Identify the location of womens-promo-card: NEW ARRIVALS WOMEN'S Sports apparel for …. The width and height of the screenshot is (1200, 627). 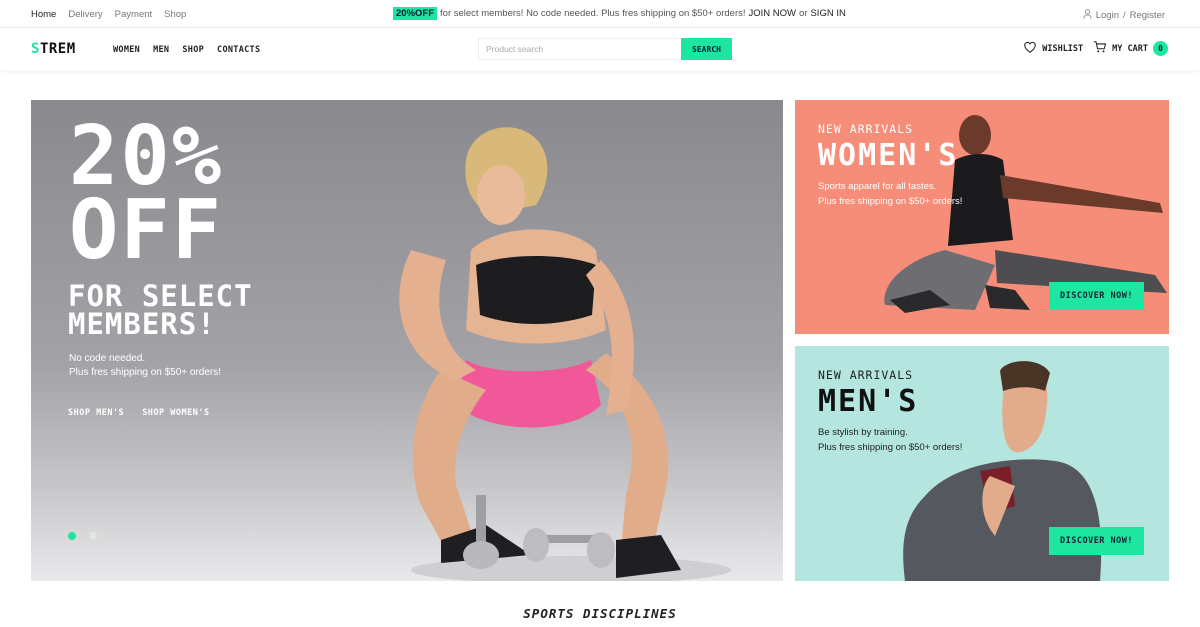
(982, 217).